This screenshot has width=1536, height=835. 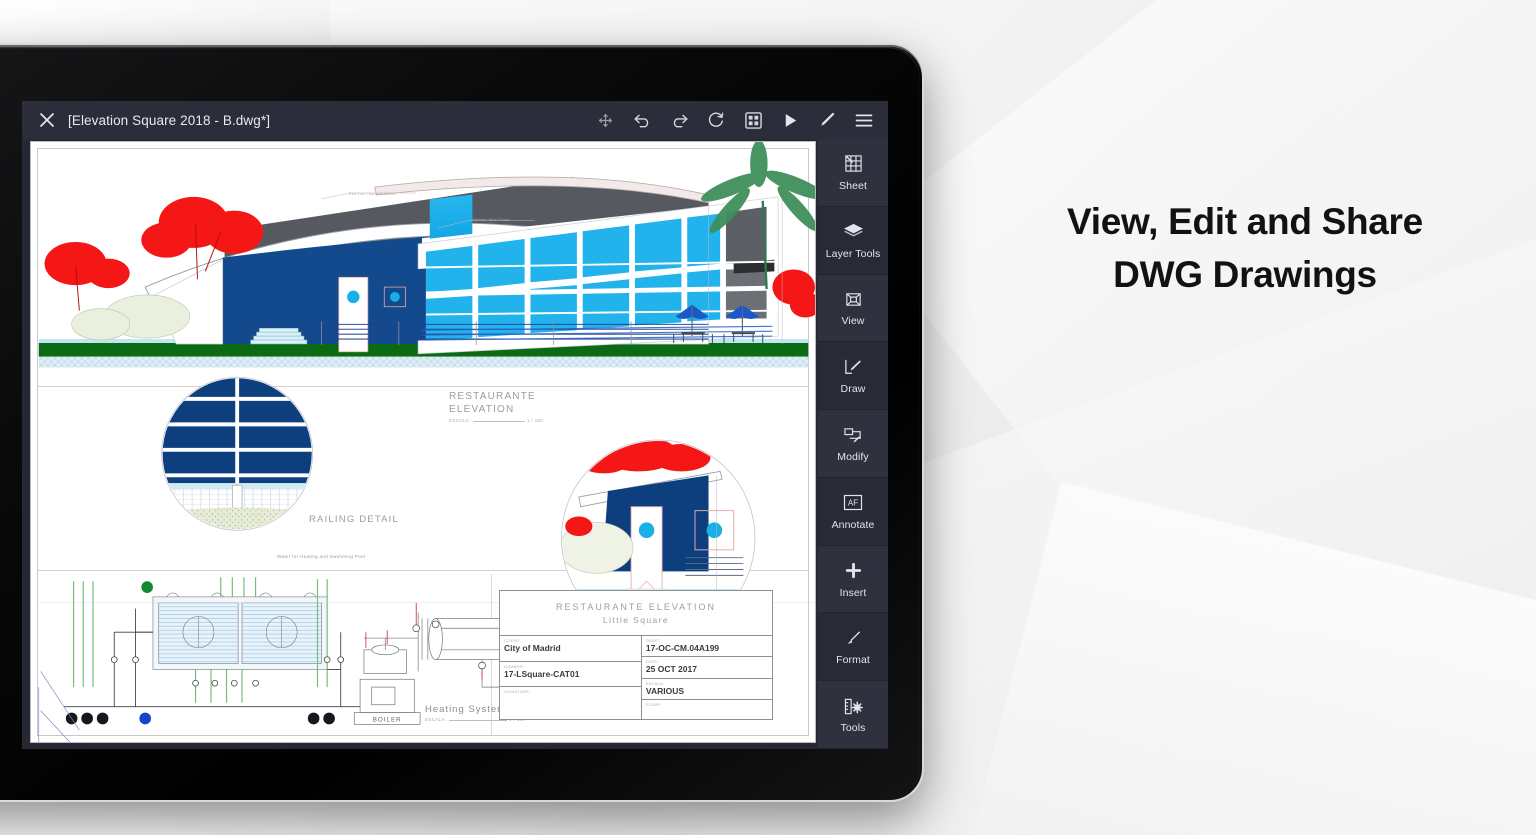 What do you see at coordinates (1245, 248) in the screenshot?
I see `marketing-headline: View, Edit and Share DWG Drawings` at bounding box center [1245, 248].